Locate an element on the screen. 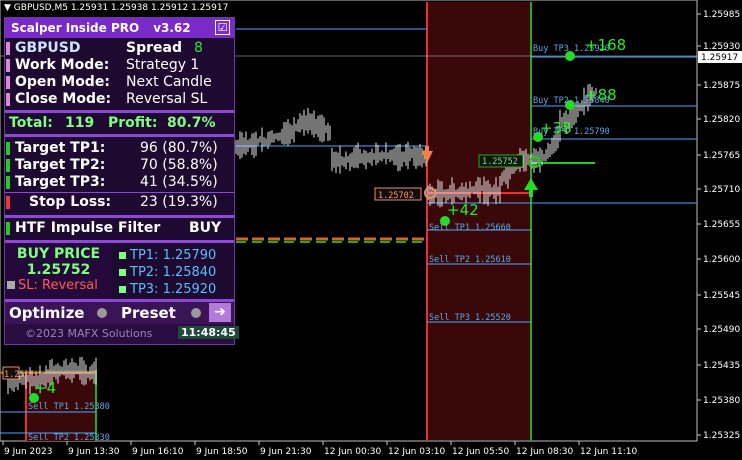 This screenshot has height=460, width=742. profit-label: Profit: is located at coordinates (133, 123).